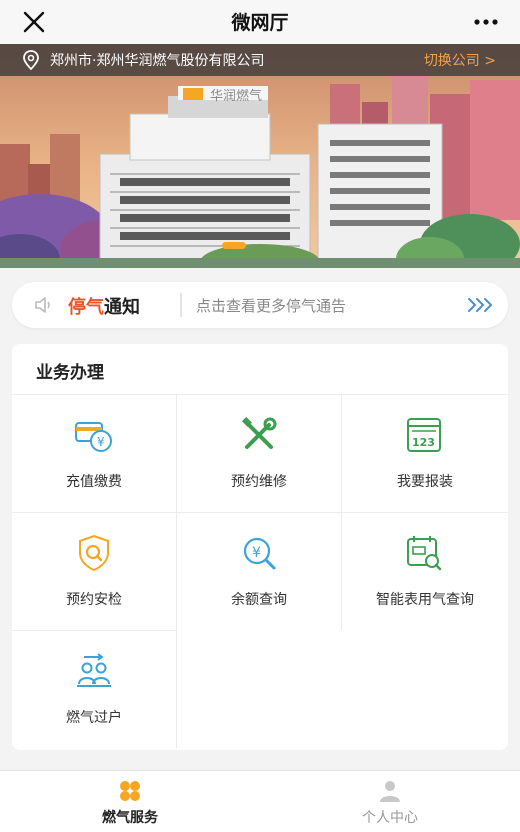 The image size is (520, 832). I want to click on service-recharge: ¥ 充值缴费, so click(94, 453).